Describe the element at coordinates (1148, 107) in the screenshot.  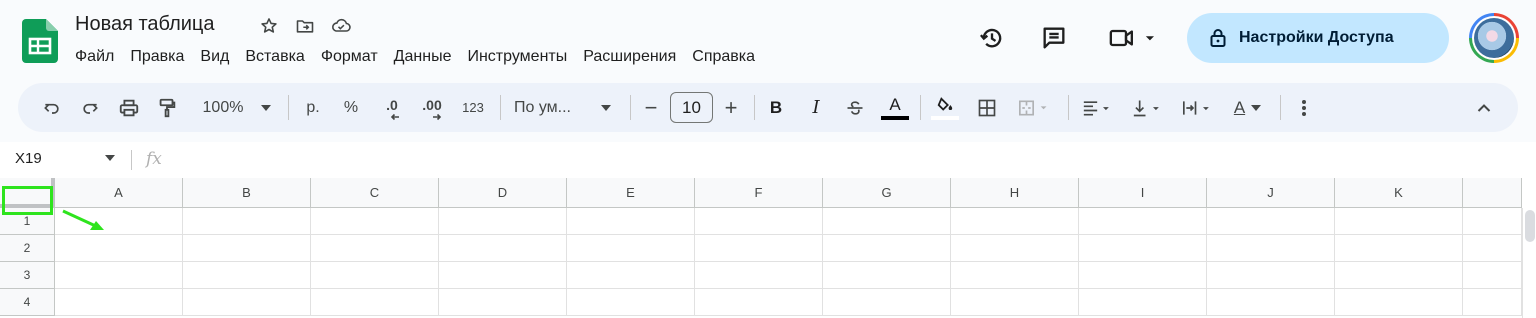
I see `vertical-align-icon` at that location.